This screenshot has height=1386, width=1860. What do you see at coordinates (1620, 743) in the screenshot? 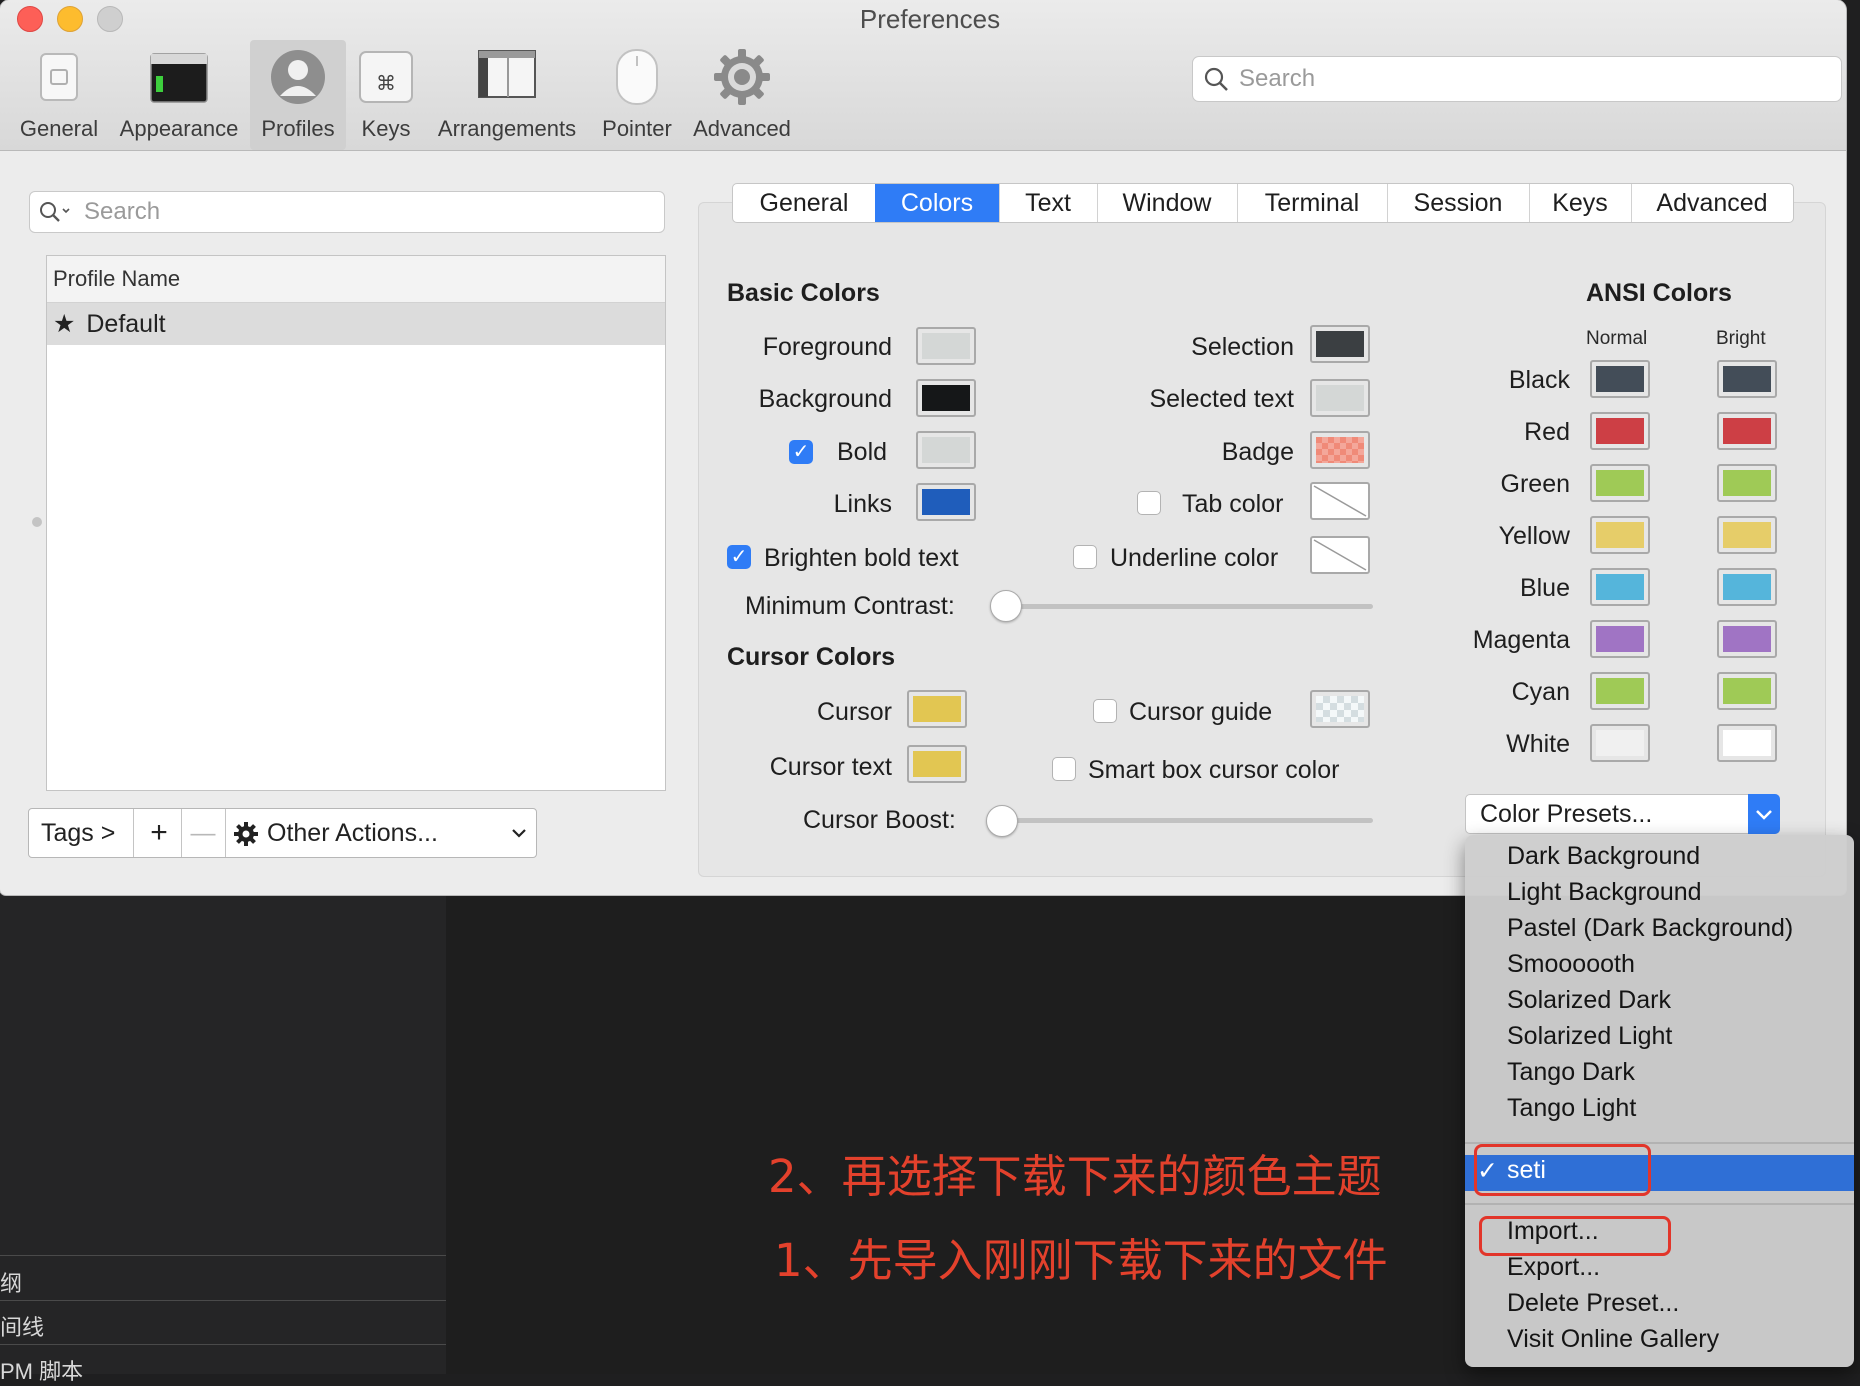
I see `ansi-white-normal-color-well` at bounding box center [1620, 743].